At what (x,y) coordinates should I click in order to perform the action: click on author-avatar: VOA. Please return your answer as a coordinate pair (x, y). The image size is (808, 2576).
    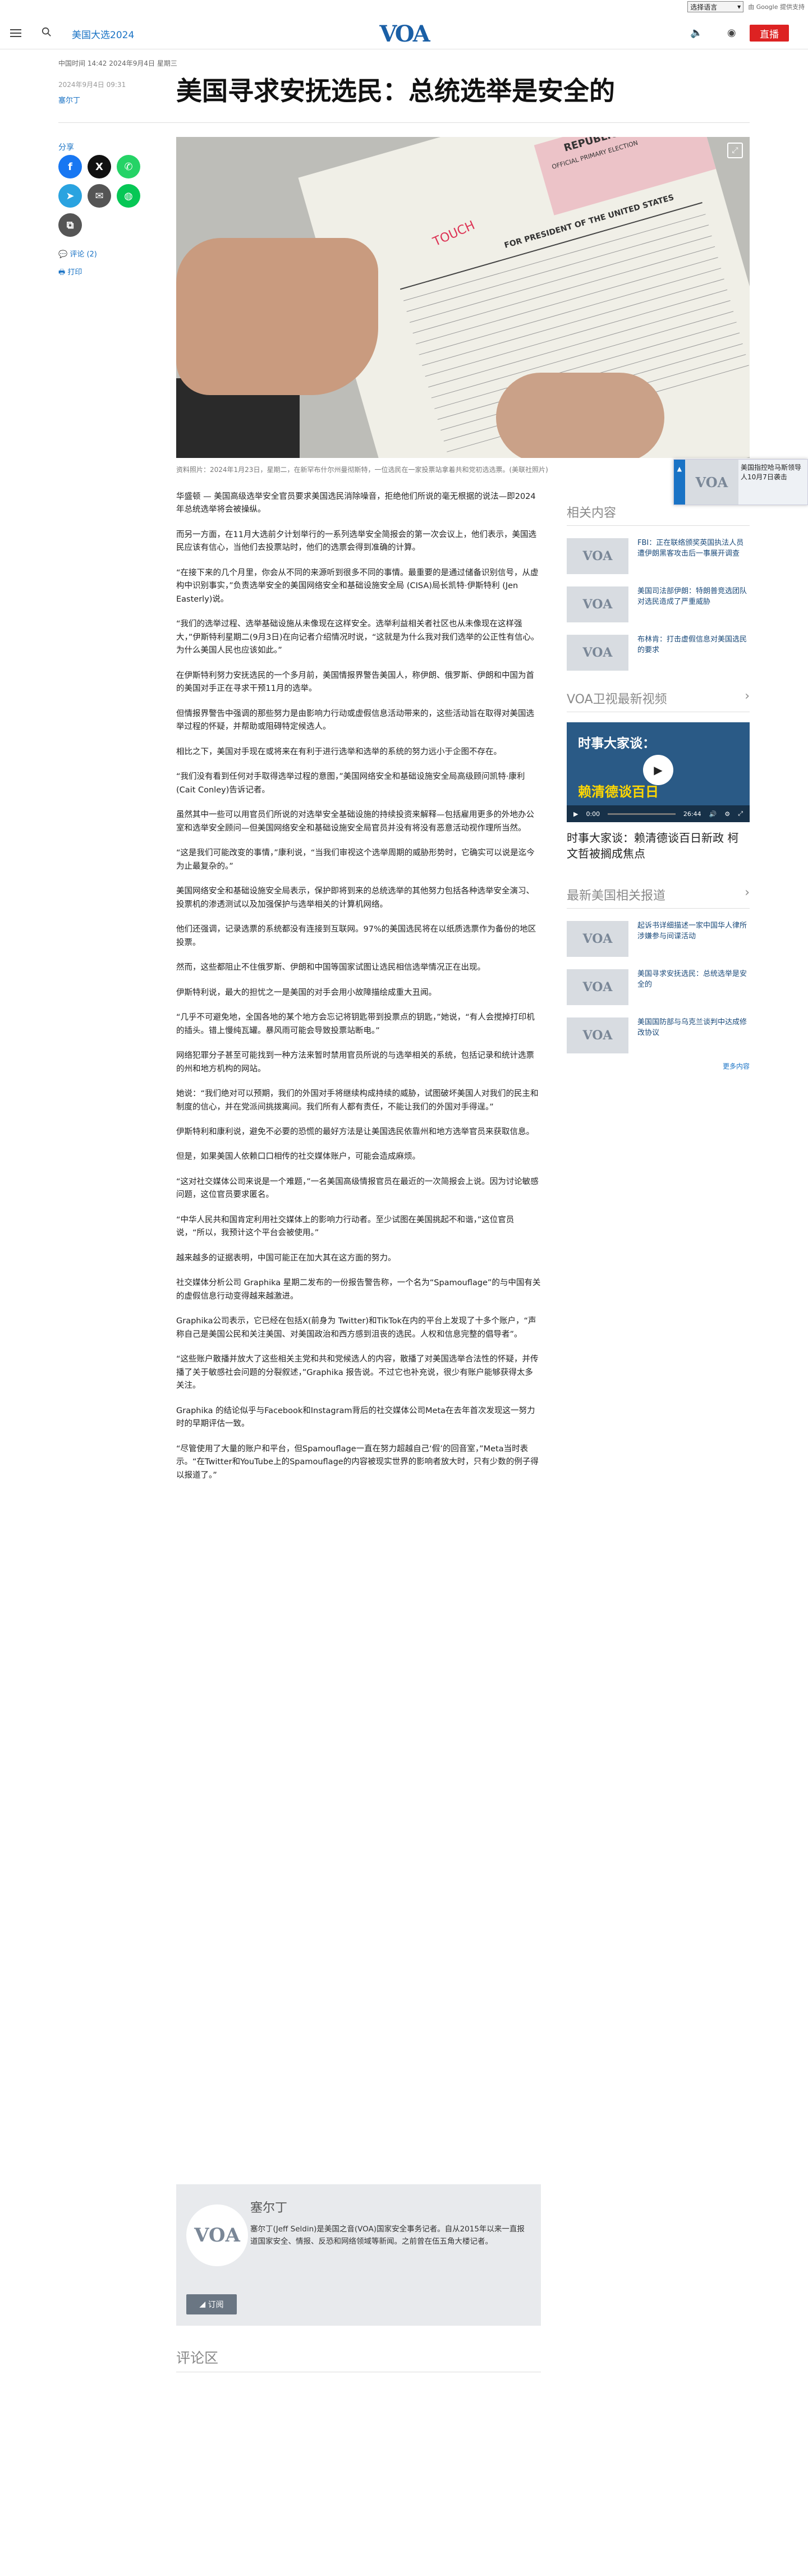
    Looking at the image, I should click on (217, 2235).